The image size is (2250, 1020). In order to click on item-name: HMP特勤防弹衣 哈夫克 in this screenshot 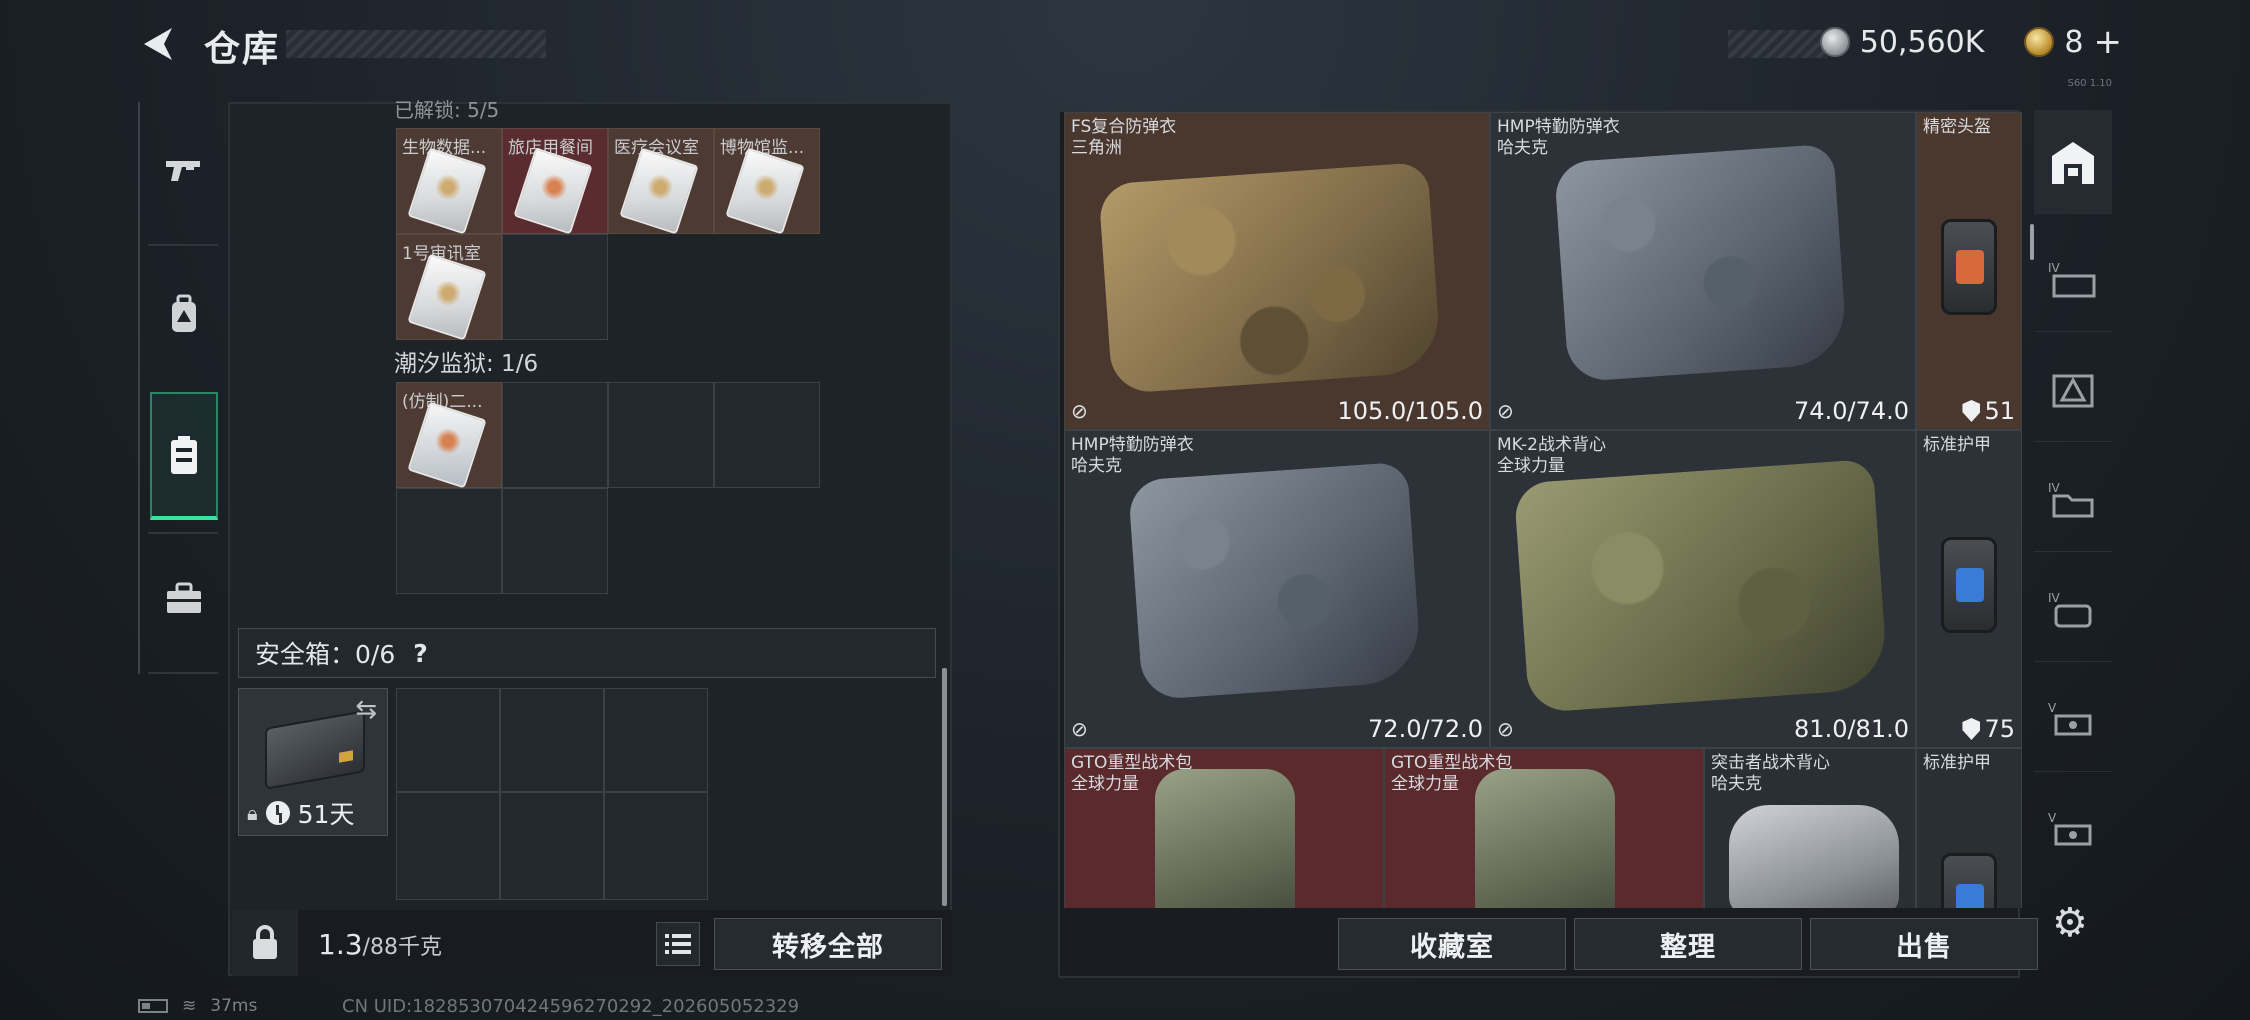, I will do `click(1558, 137)`.